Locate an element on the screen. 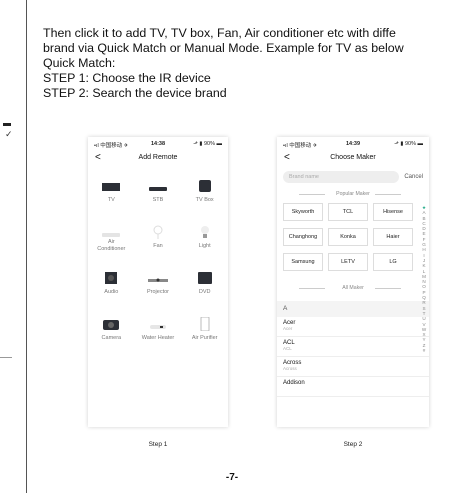 Image resolution: width=452 pixels, height=493 pixels. maker-name: Addison is located at coordinates (294, 383).